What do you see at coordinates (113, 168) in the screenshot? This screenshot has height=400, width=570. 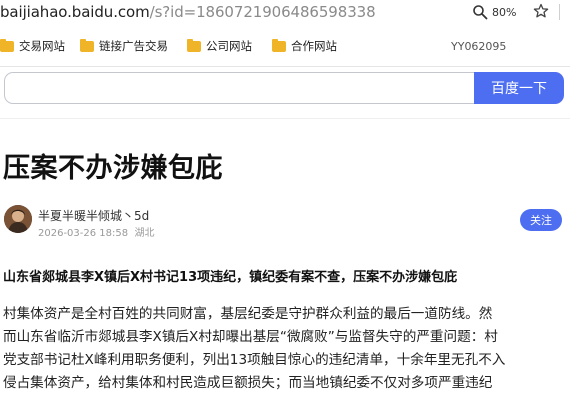 I see `article-title: 压案不办涉嫌包庇` at bounding box center [113, 168].